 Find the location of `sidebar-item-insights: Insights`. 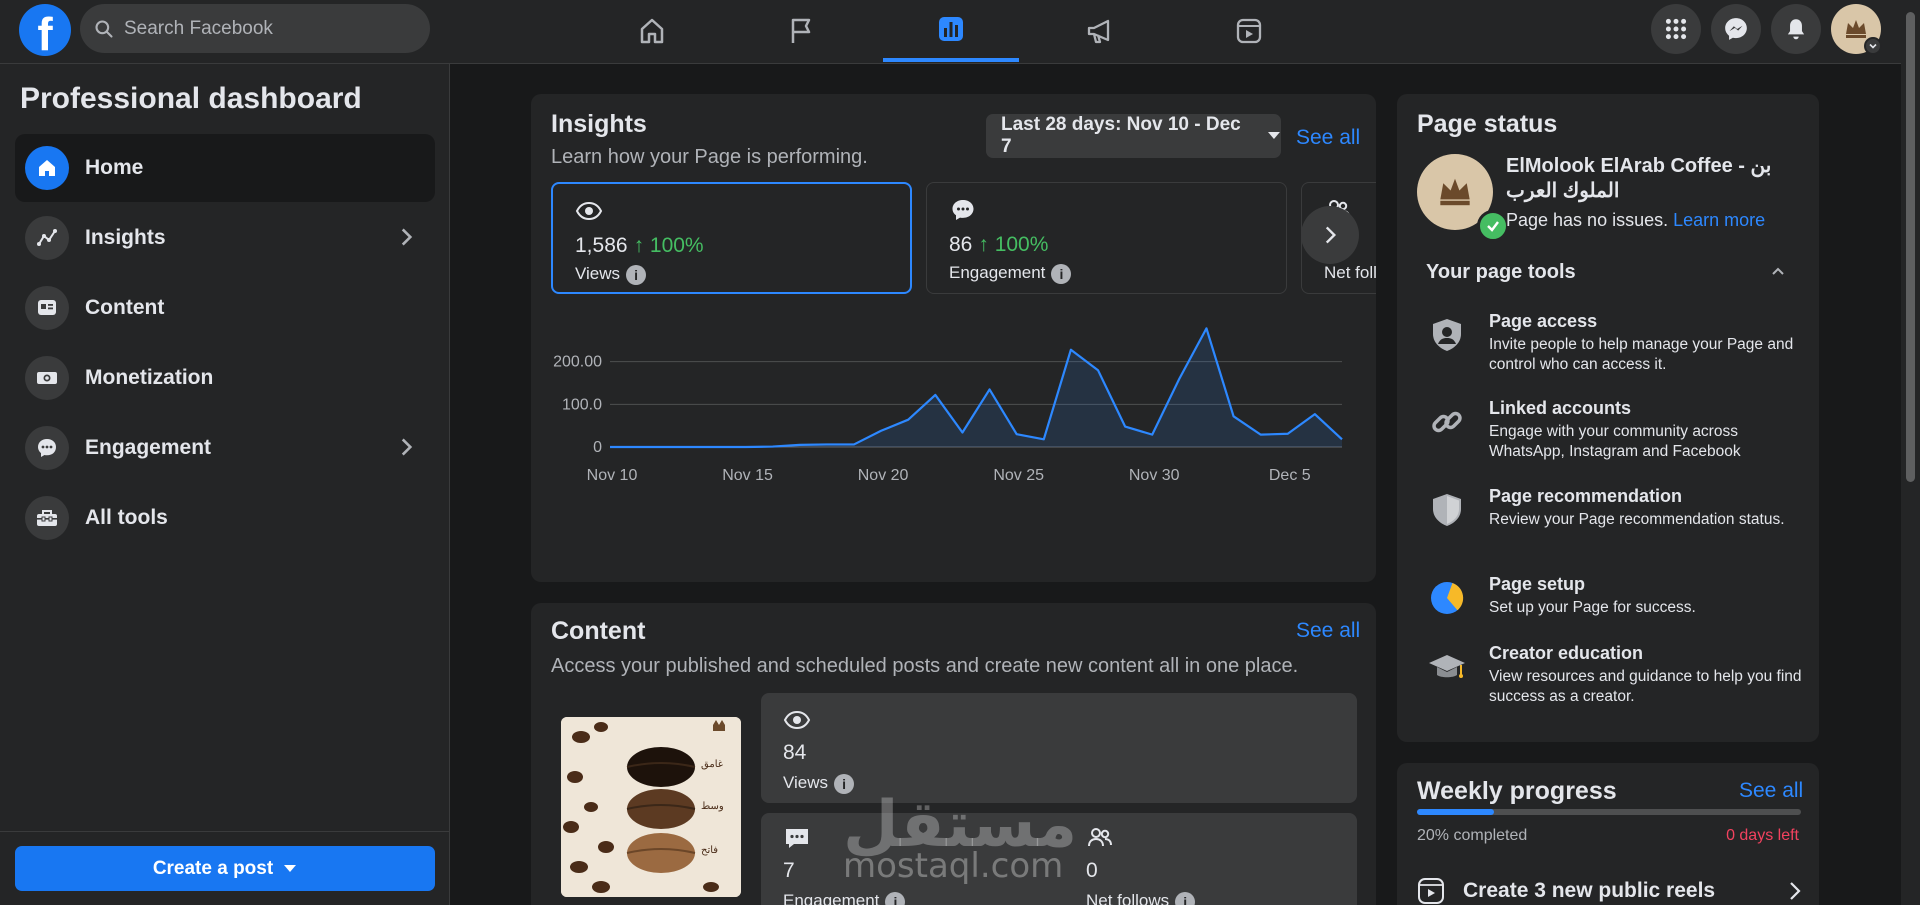

sidebar-item-insights: Insights is located at coordinates (225, 238).